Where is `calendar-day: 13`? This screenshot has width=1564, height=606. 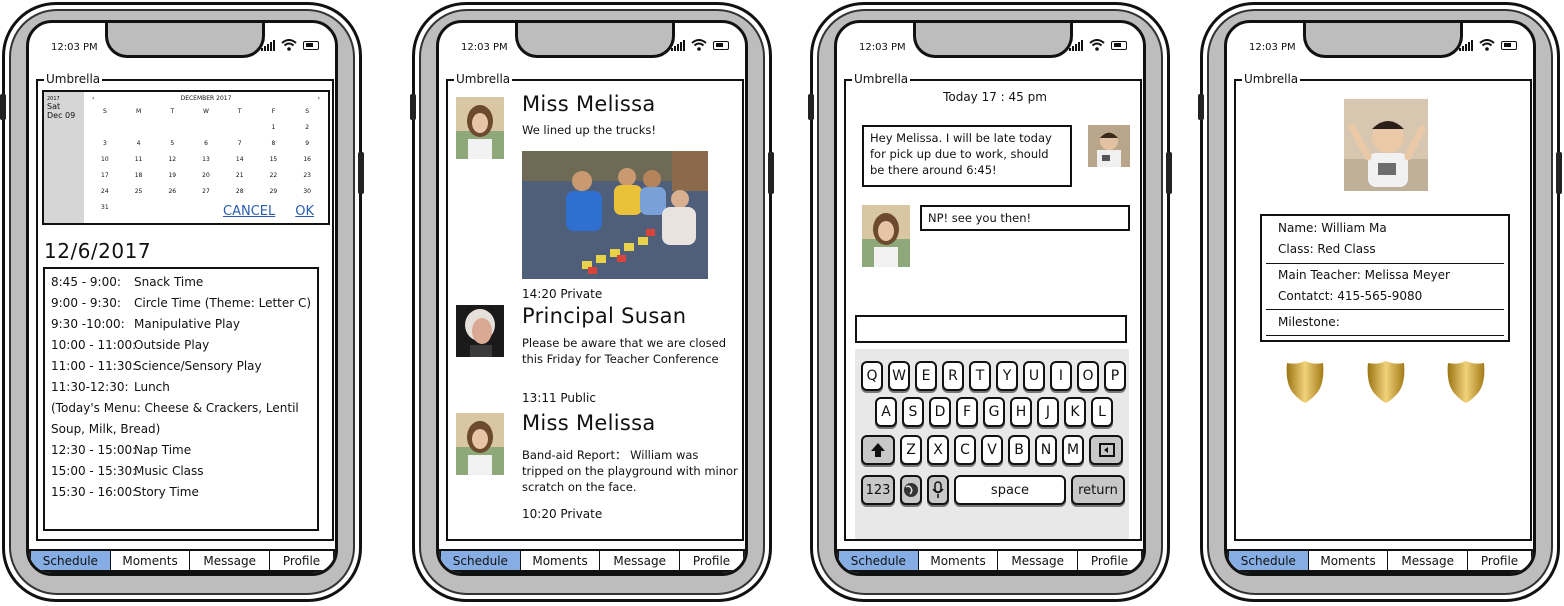
calendar-day: 13 is located at coordinates (206, 160).